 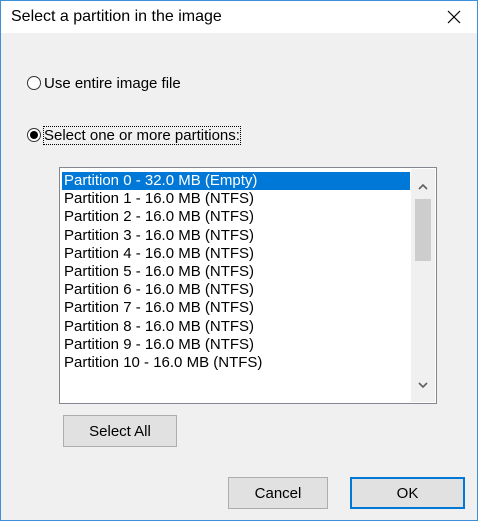 What do you see at coordinates (236, 199) in the screenshot?
I see `partition-list-item: Partition 1 - 16.0 MB (NTFS)` at bounding box center [236, 199].